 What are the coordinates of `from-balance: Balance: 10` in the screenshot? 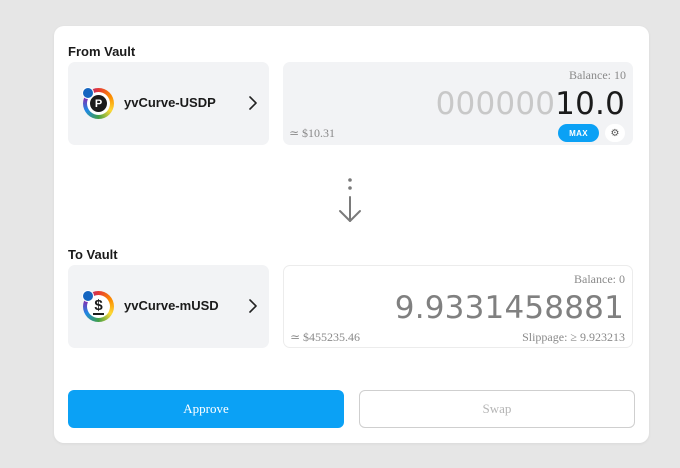 It's located at (597, 75).